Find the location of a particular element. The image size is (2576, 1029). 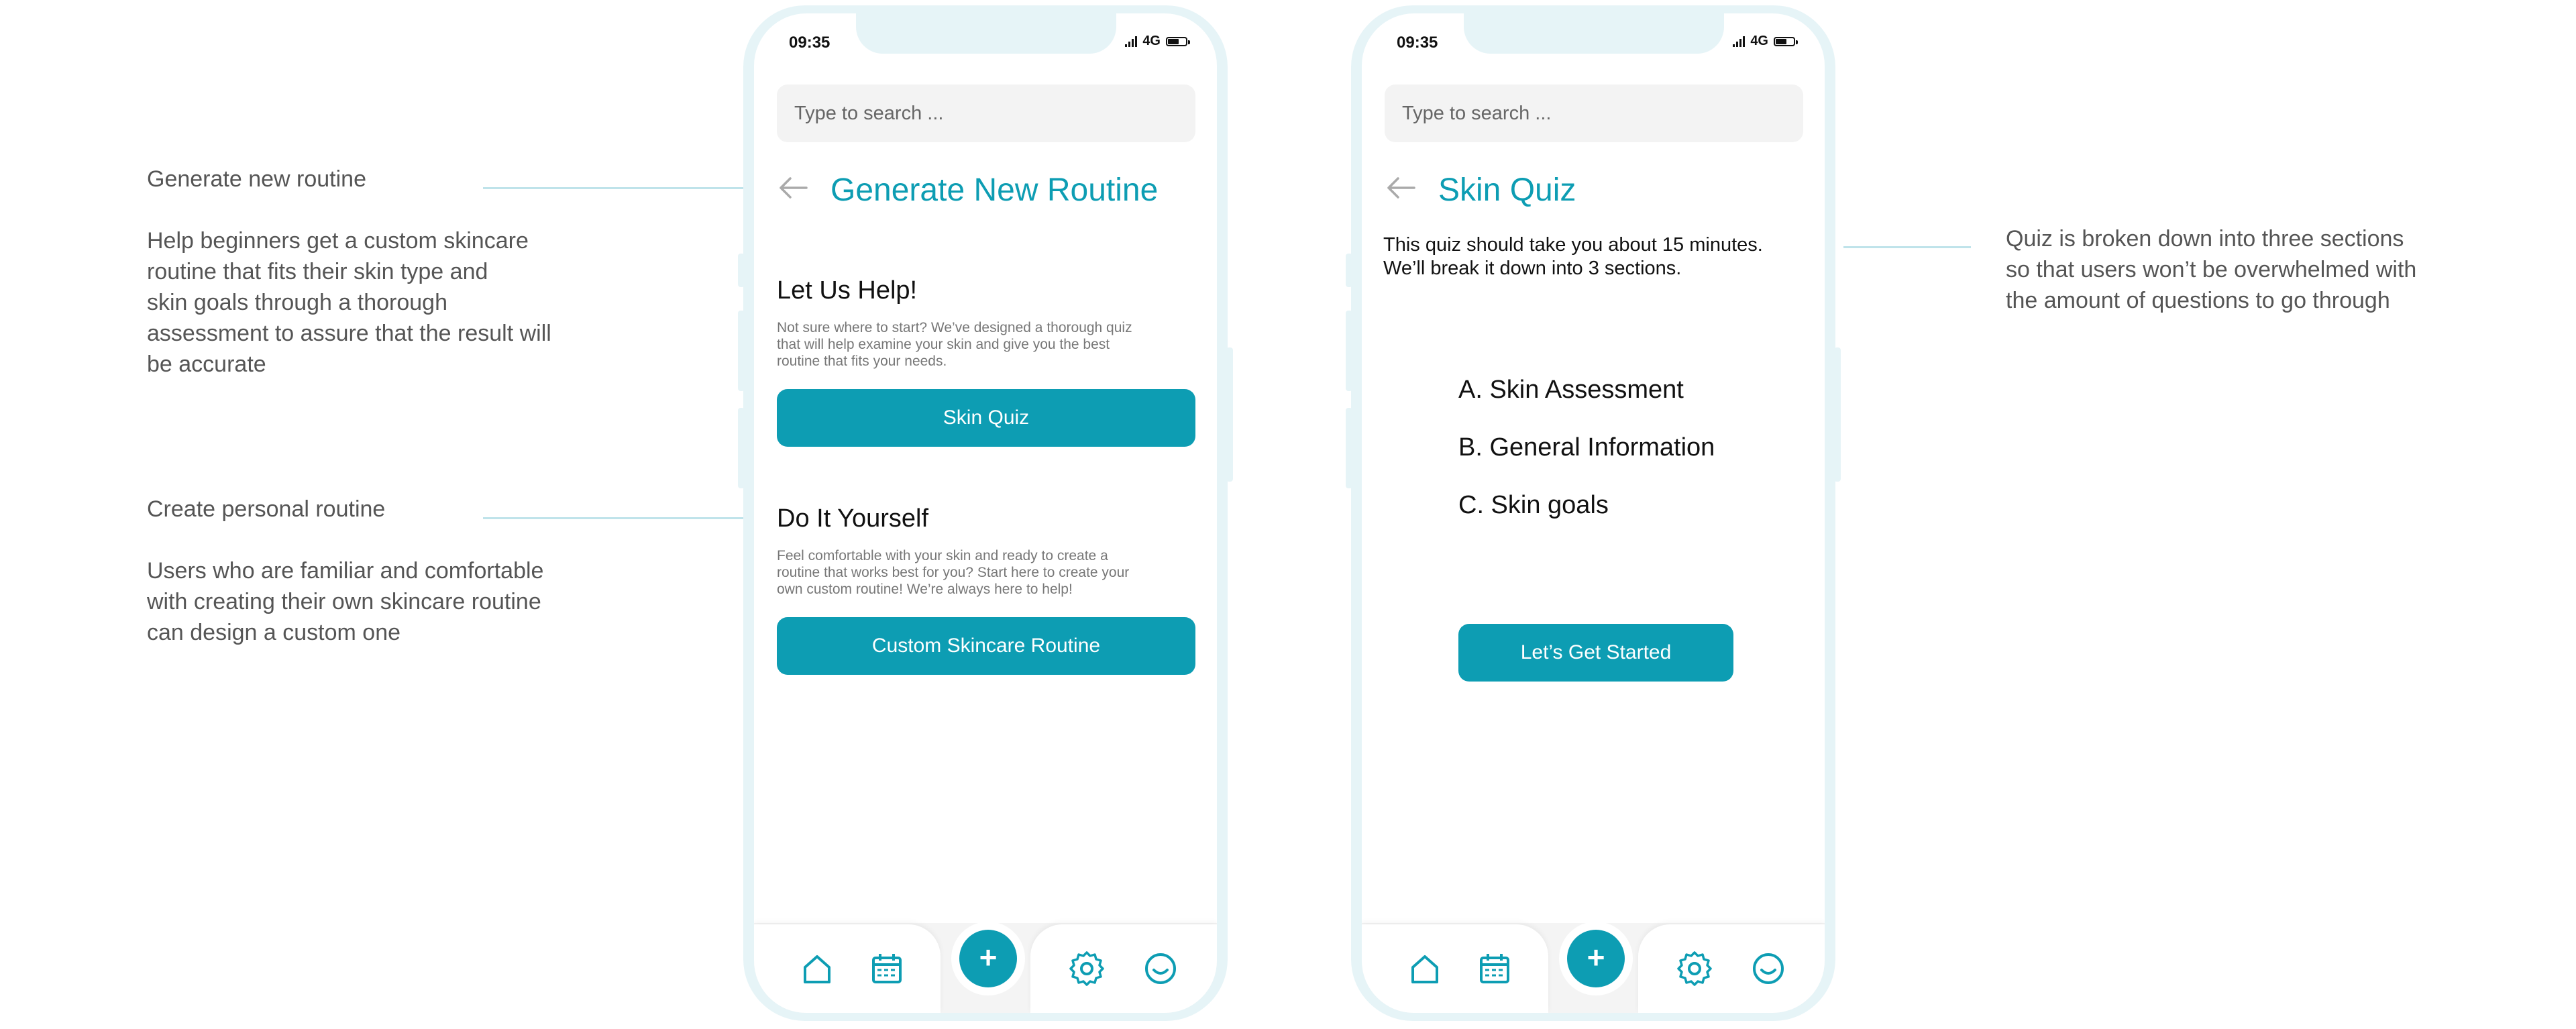

quiz-section-general-information: B. General Information is located at coordinates (1586, 447).